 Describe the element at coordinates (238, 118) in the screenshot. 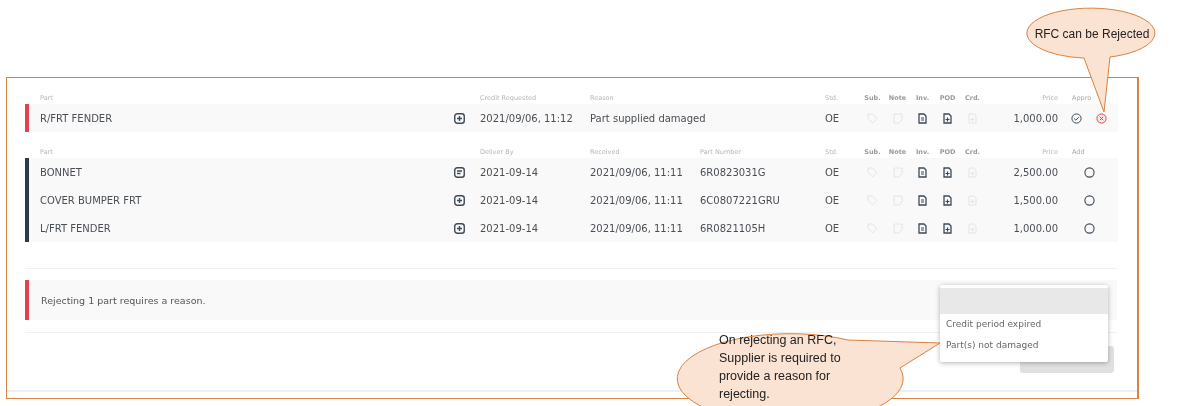

I see `part-name: R/FRT FENDER` at that location.